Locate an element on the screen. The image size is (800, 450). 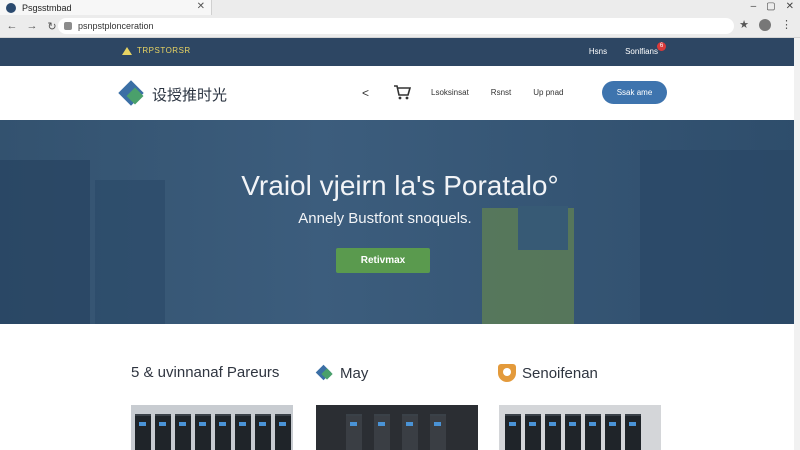
bookmark-star-icon: ★ is located at coordinates (744, 24).